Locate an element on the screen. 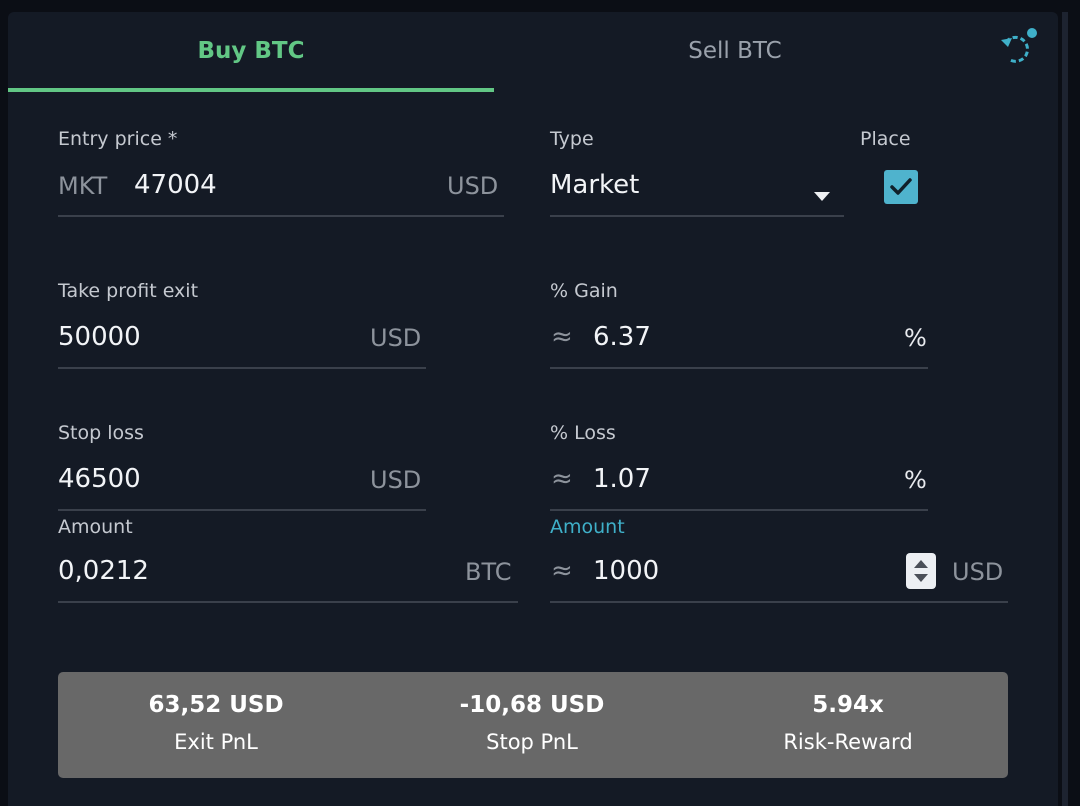  entry-price-label: Entry price * is located at coordinates (118, 139).